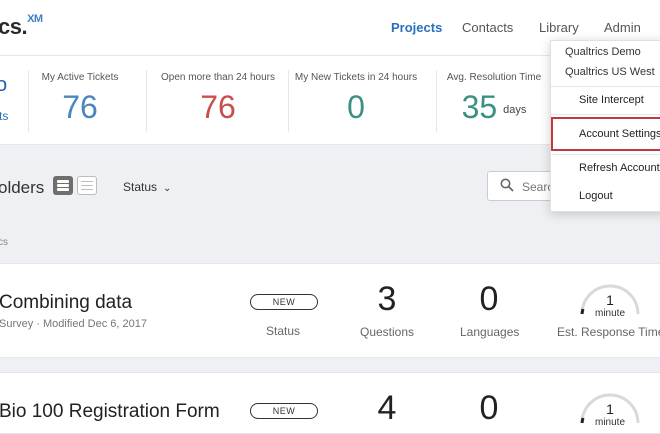 This screenshot has height=434, width=660. What do you see at coordinates (487, 27) in the screenshot?
I see `nav-contacts: Contacts` at bounding box center [487, 27].